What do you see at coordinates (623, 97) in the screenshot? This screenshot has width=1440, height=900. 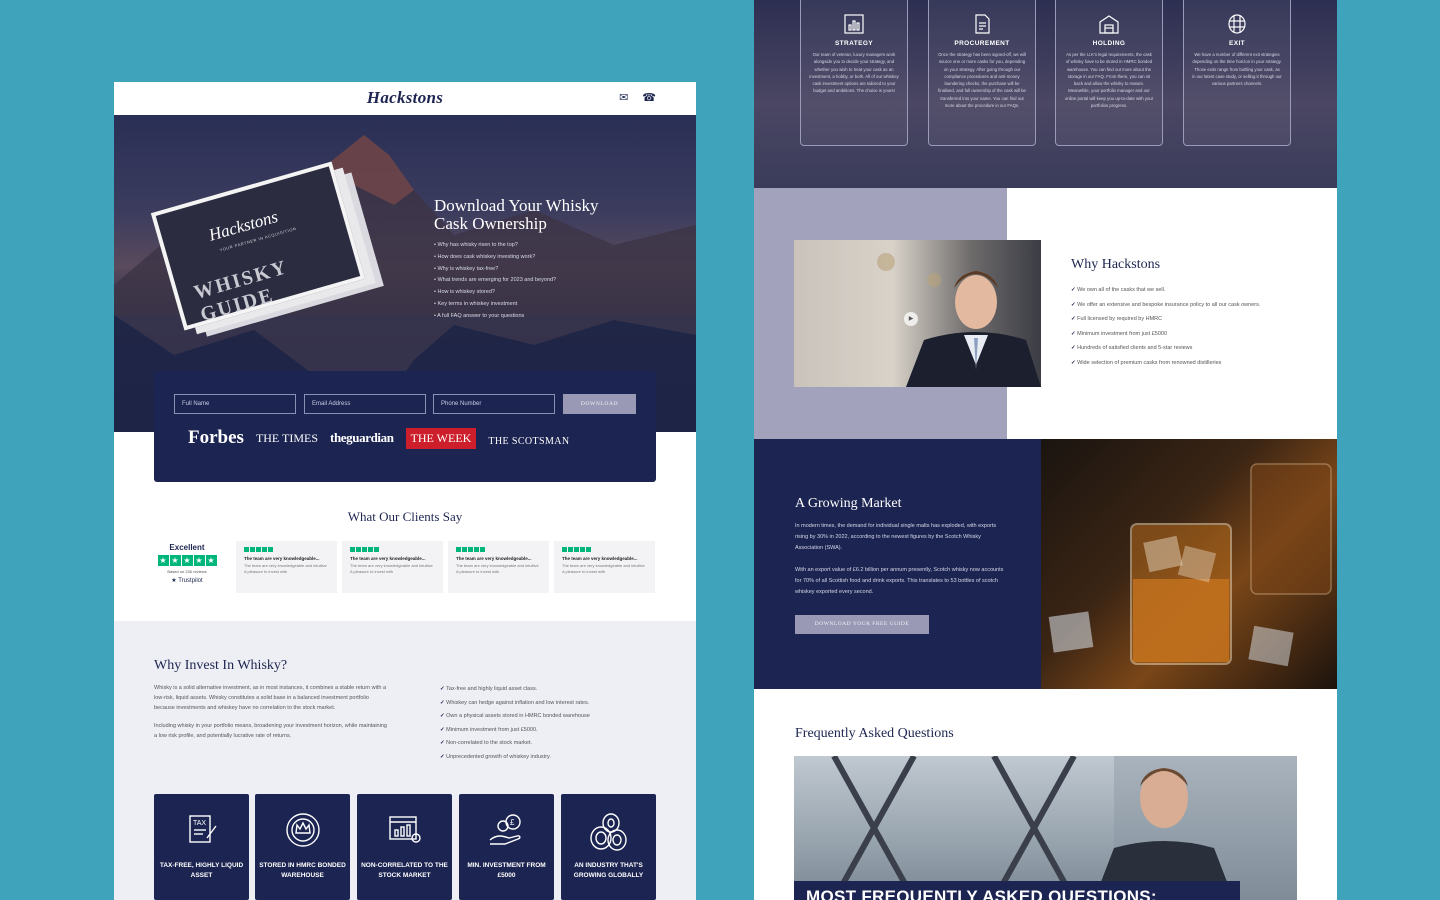 I see `envelope-icon: ✉` at bounding box center [623, 97].